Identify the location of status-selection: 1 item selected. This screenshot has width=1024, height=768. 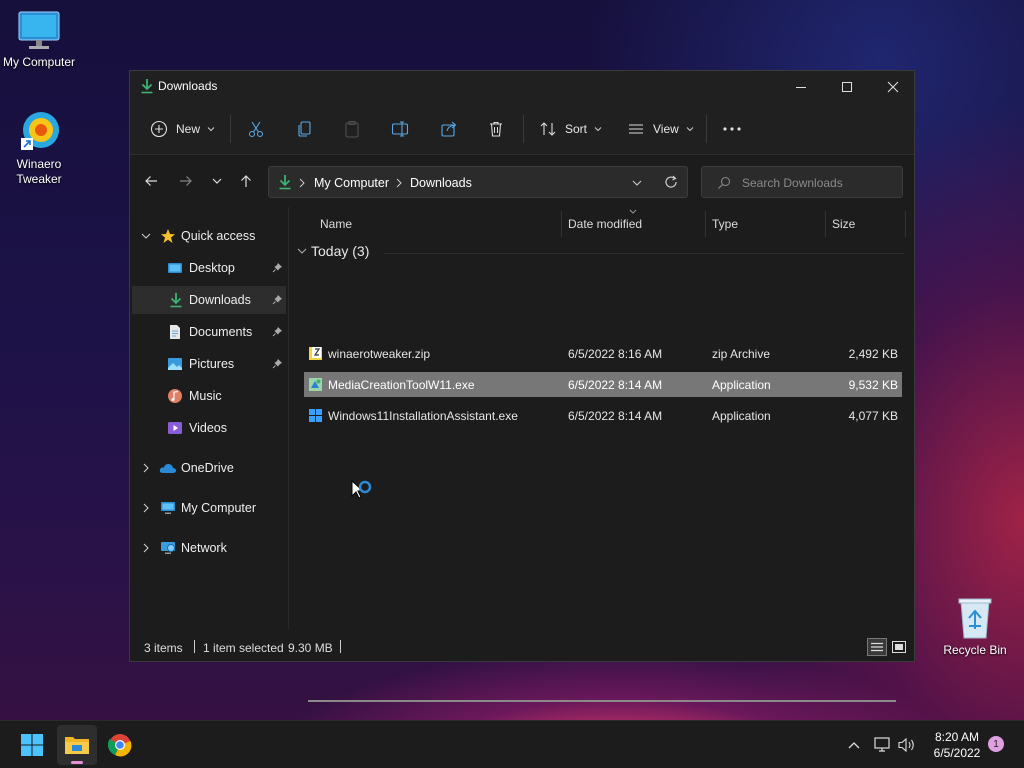
(243, 648).